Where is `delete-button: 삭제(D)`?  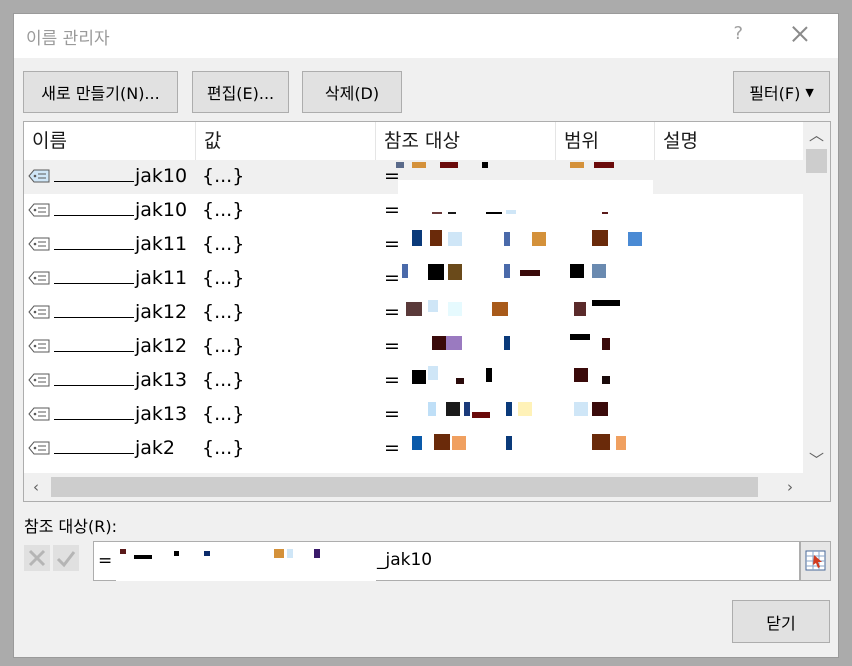 delete-button: 삭제(D) is located at coordinates (352, 92).